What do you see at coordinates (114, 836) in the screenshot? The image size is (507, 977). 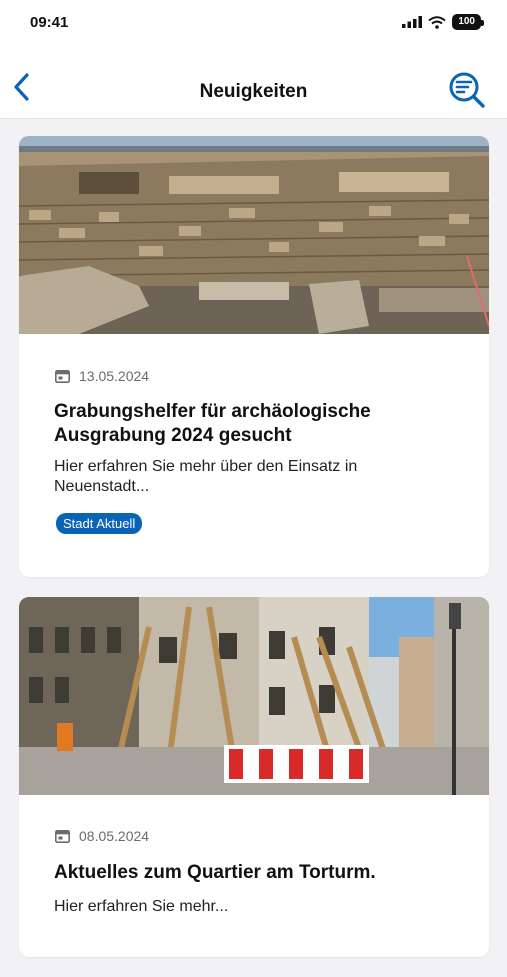 I see `article-date: 08.05.2024` at bounding box center [114, 836].